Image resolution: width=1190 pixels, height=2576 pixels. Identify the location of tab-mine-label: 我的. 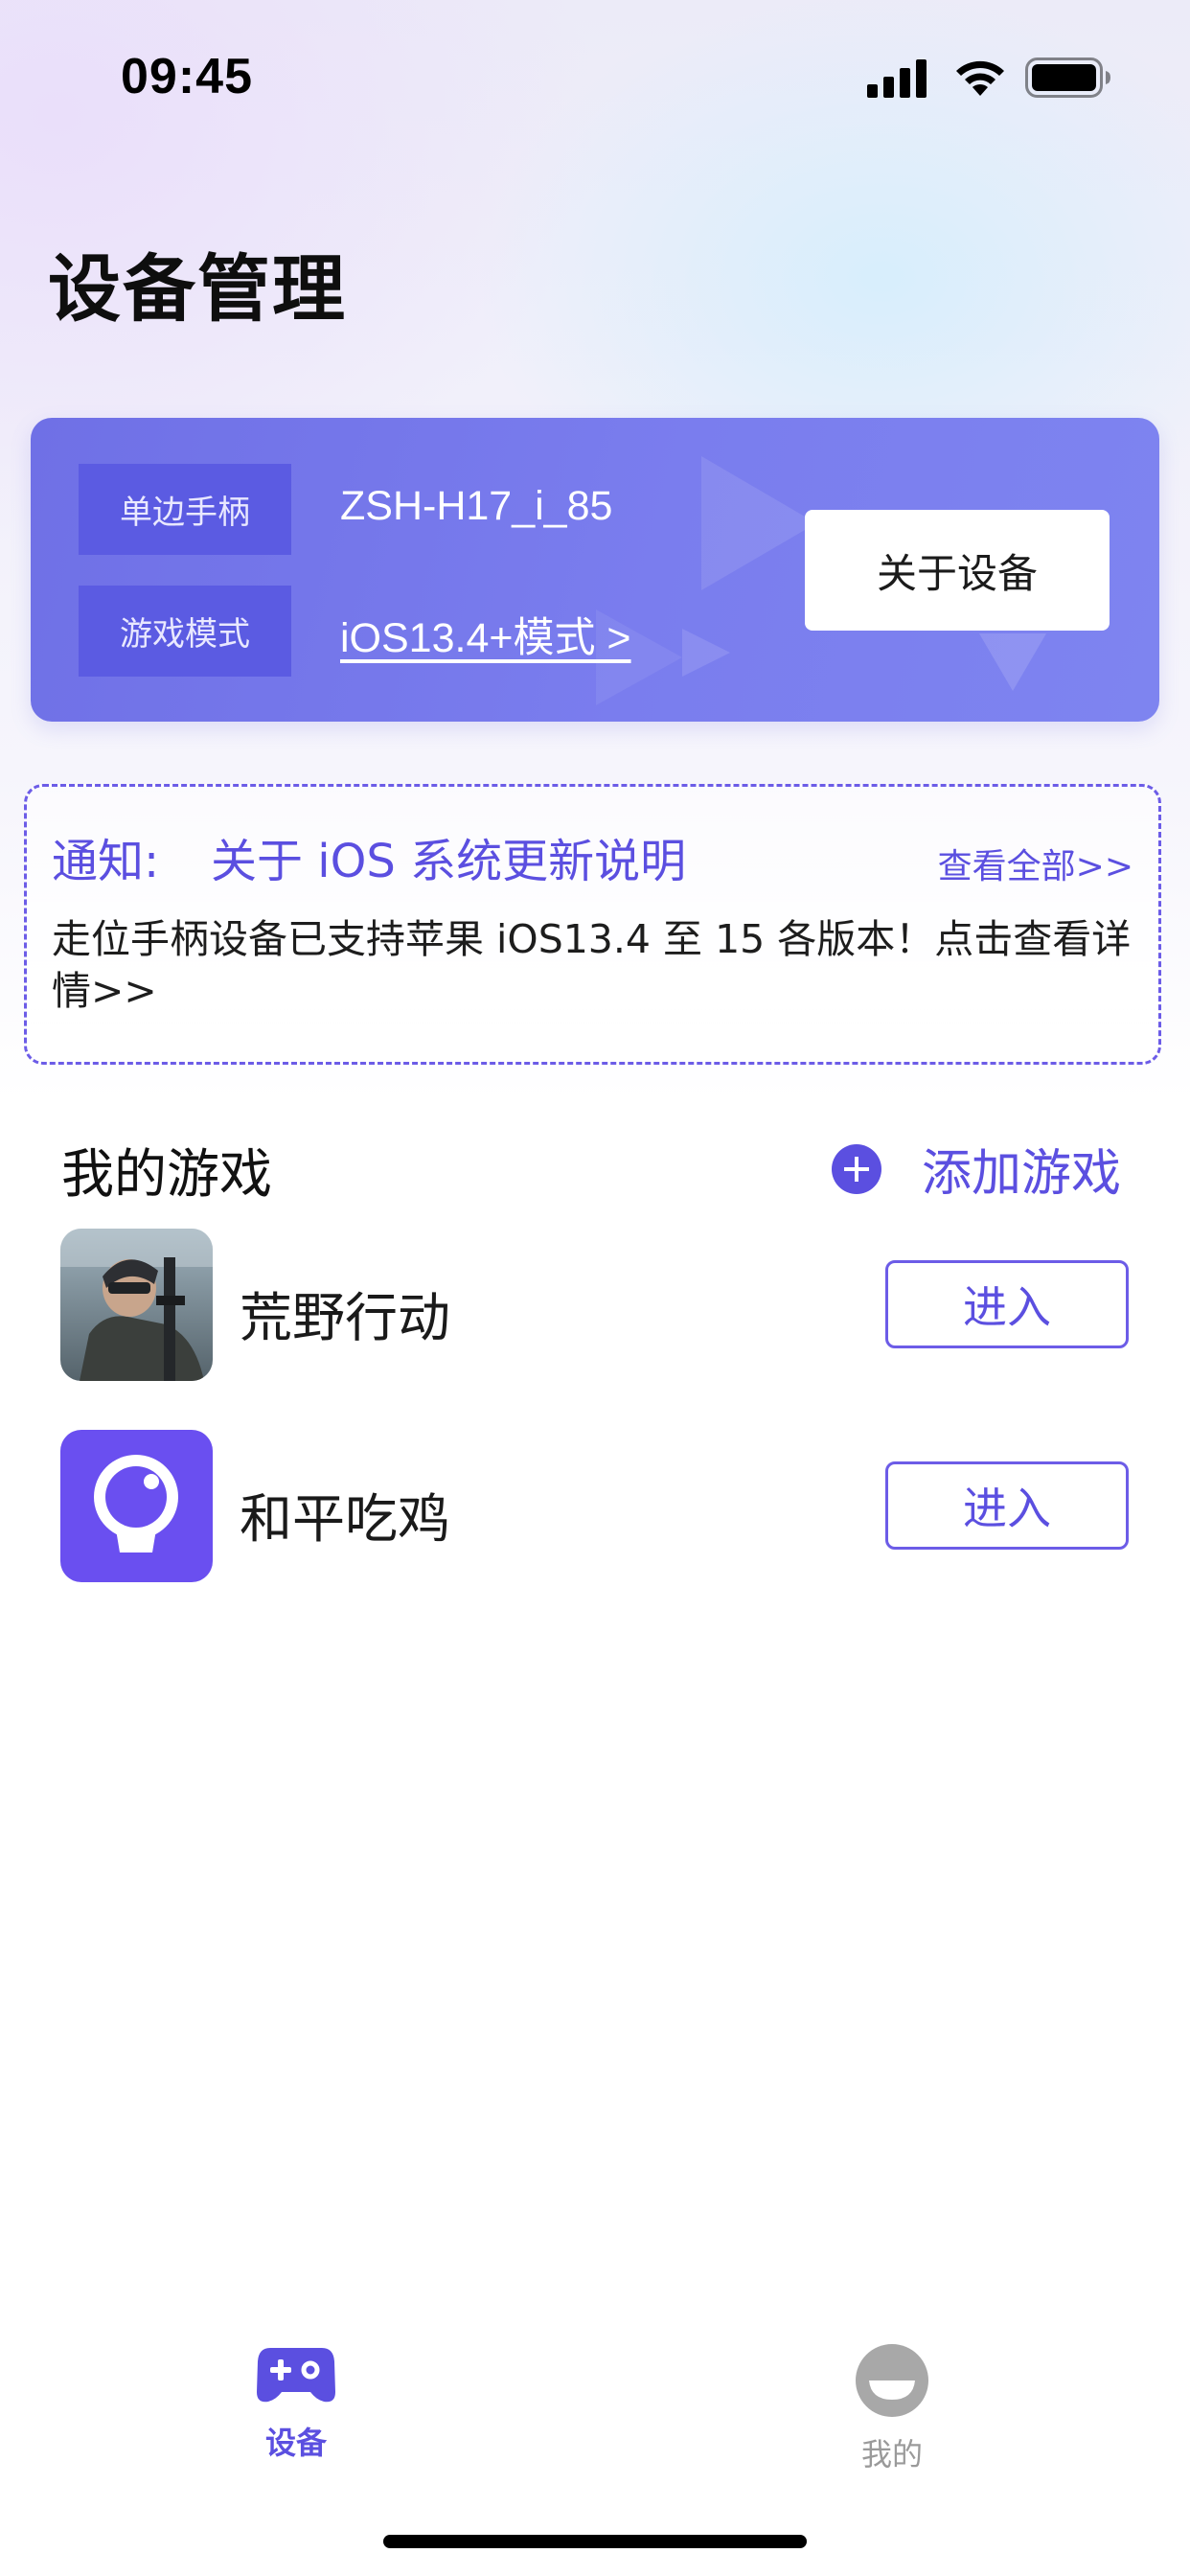
(891, 2454).